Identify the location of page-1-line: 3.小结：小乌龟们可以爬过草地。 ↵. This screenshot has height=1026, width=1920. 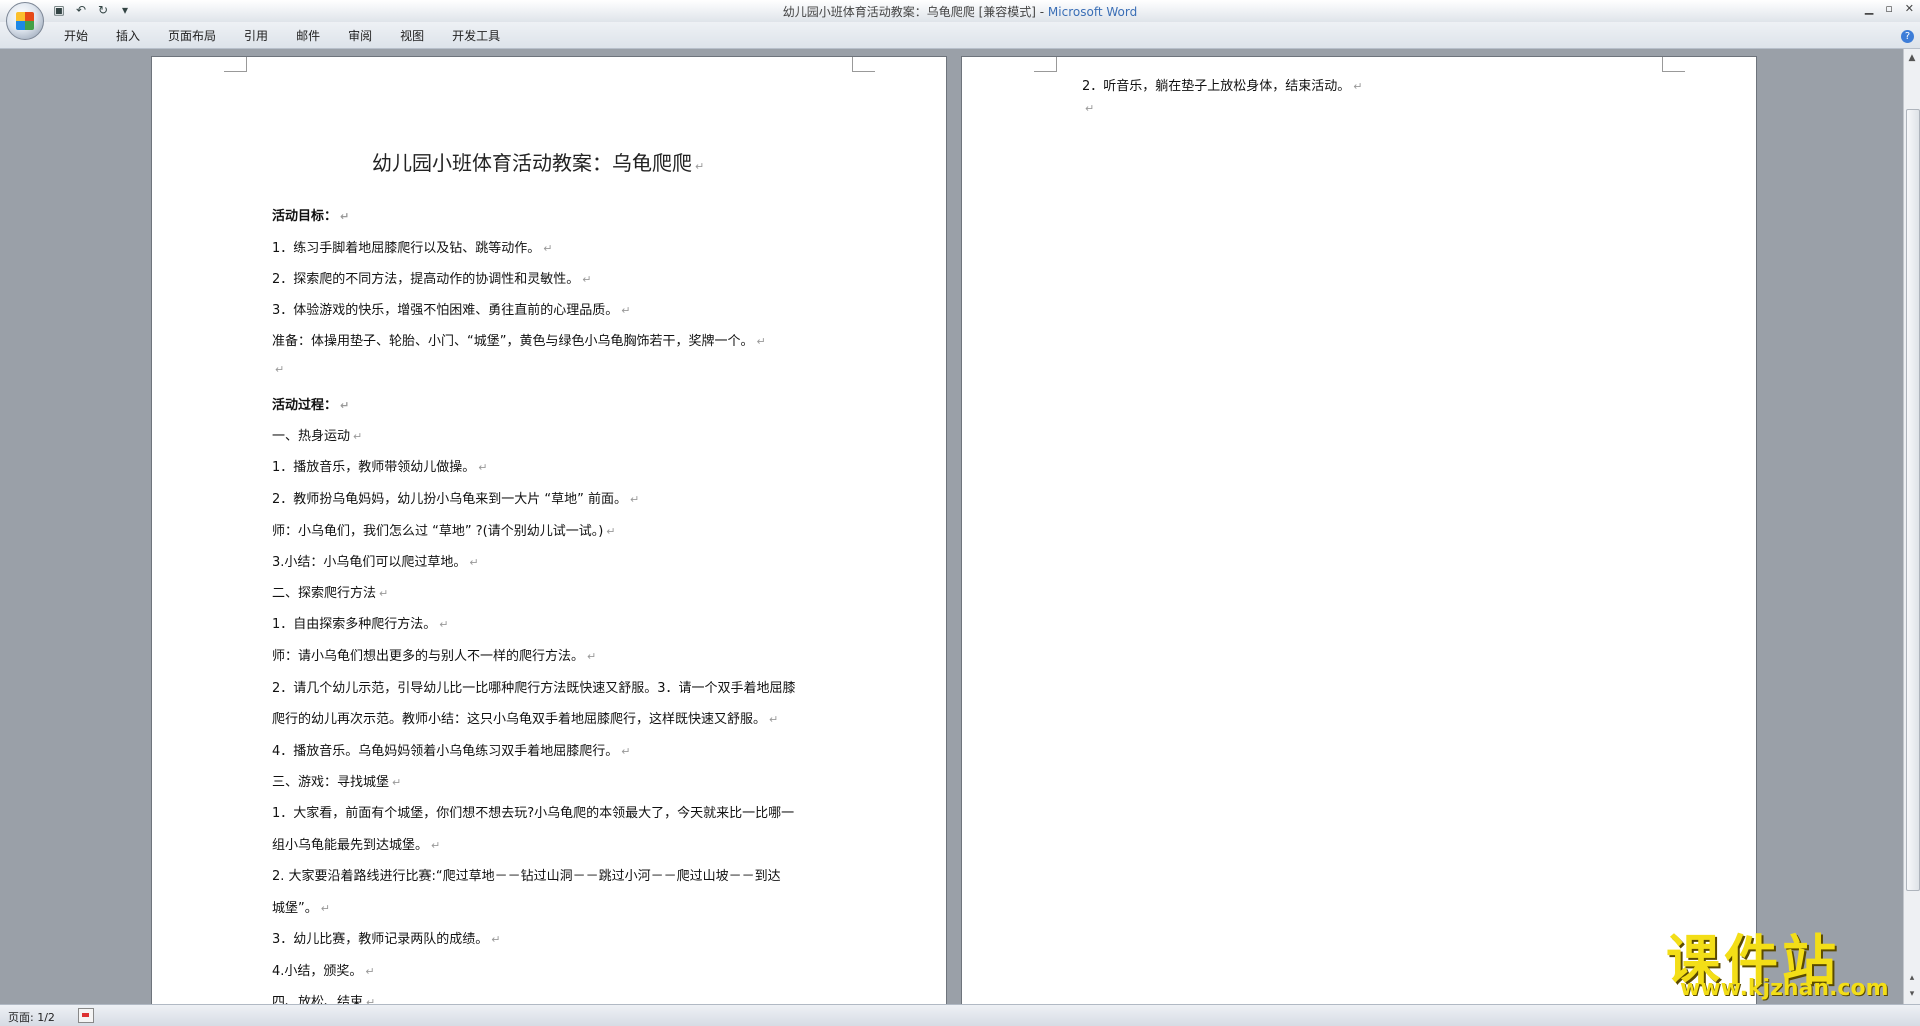
(375, 560).